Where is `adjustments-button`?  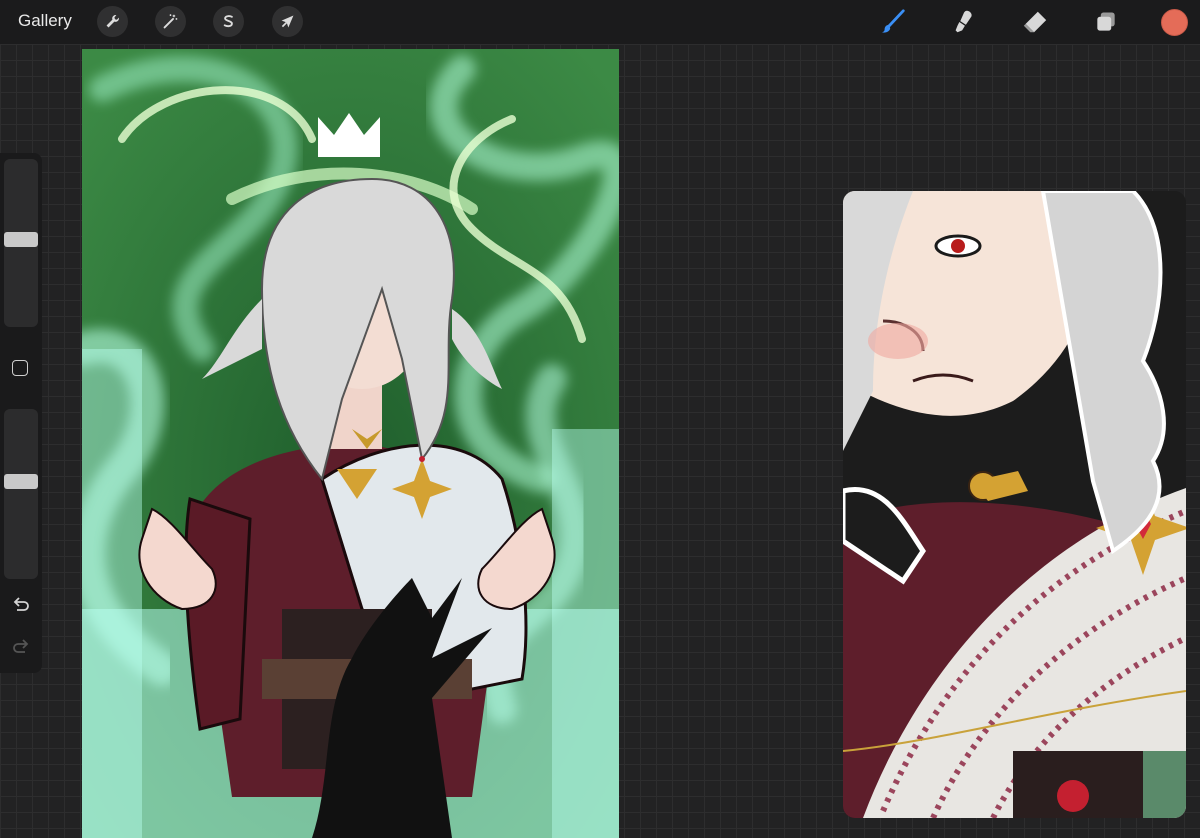
adjustments-button is located at coordinates (170, 21).